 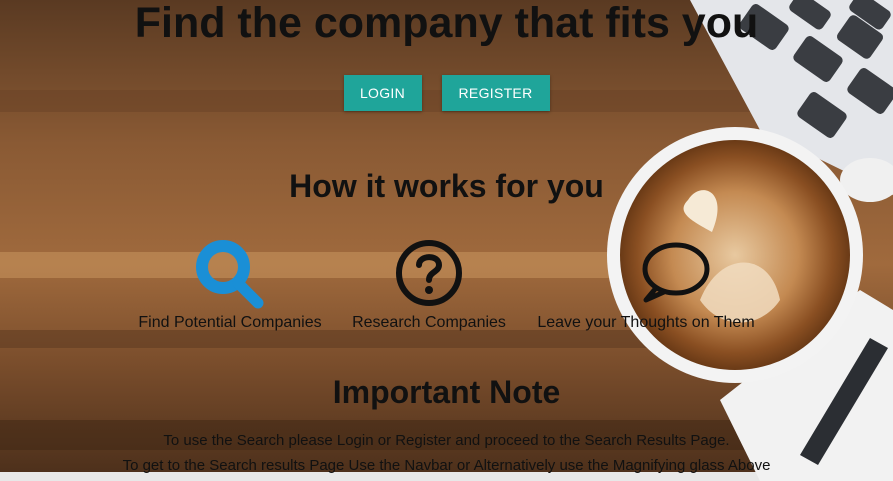 What do you see at coordinates (446, 392) in the screenshot?
I see `important-note-title: Important Note` at bounding box center [446, 392].